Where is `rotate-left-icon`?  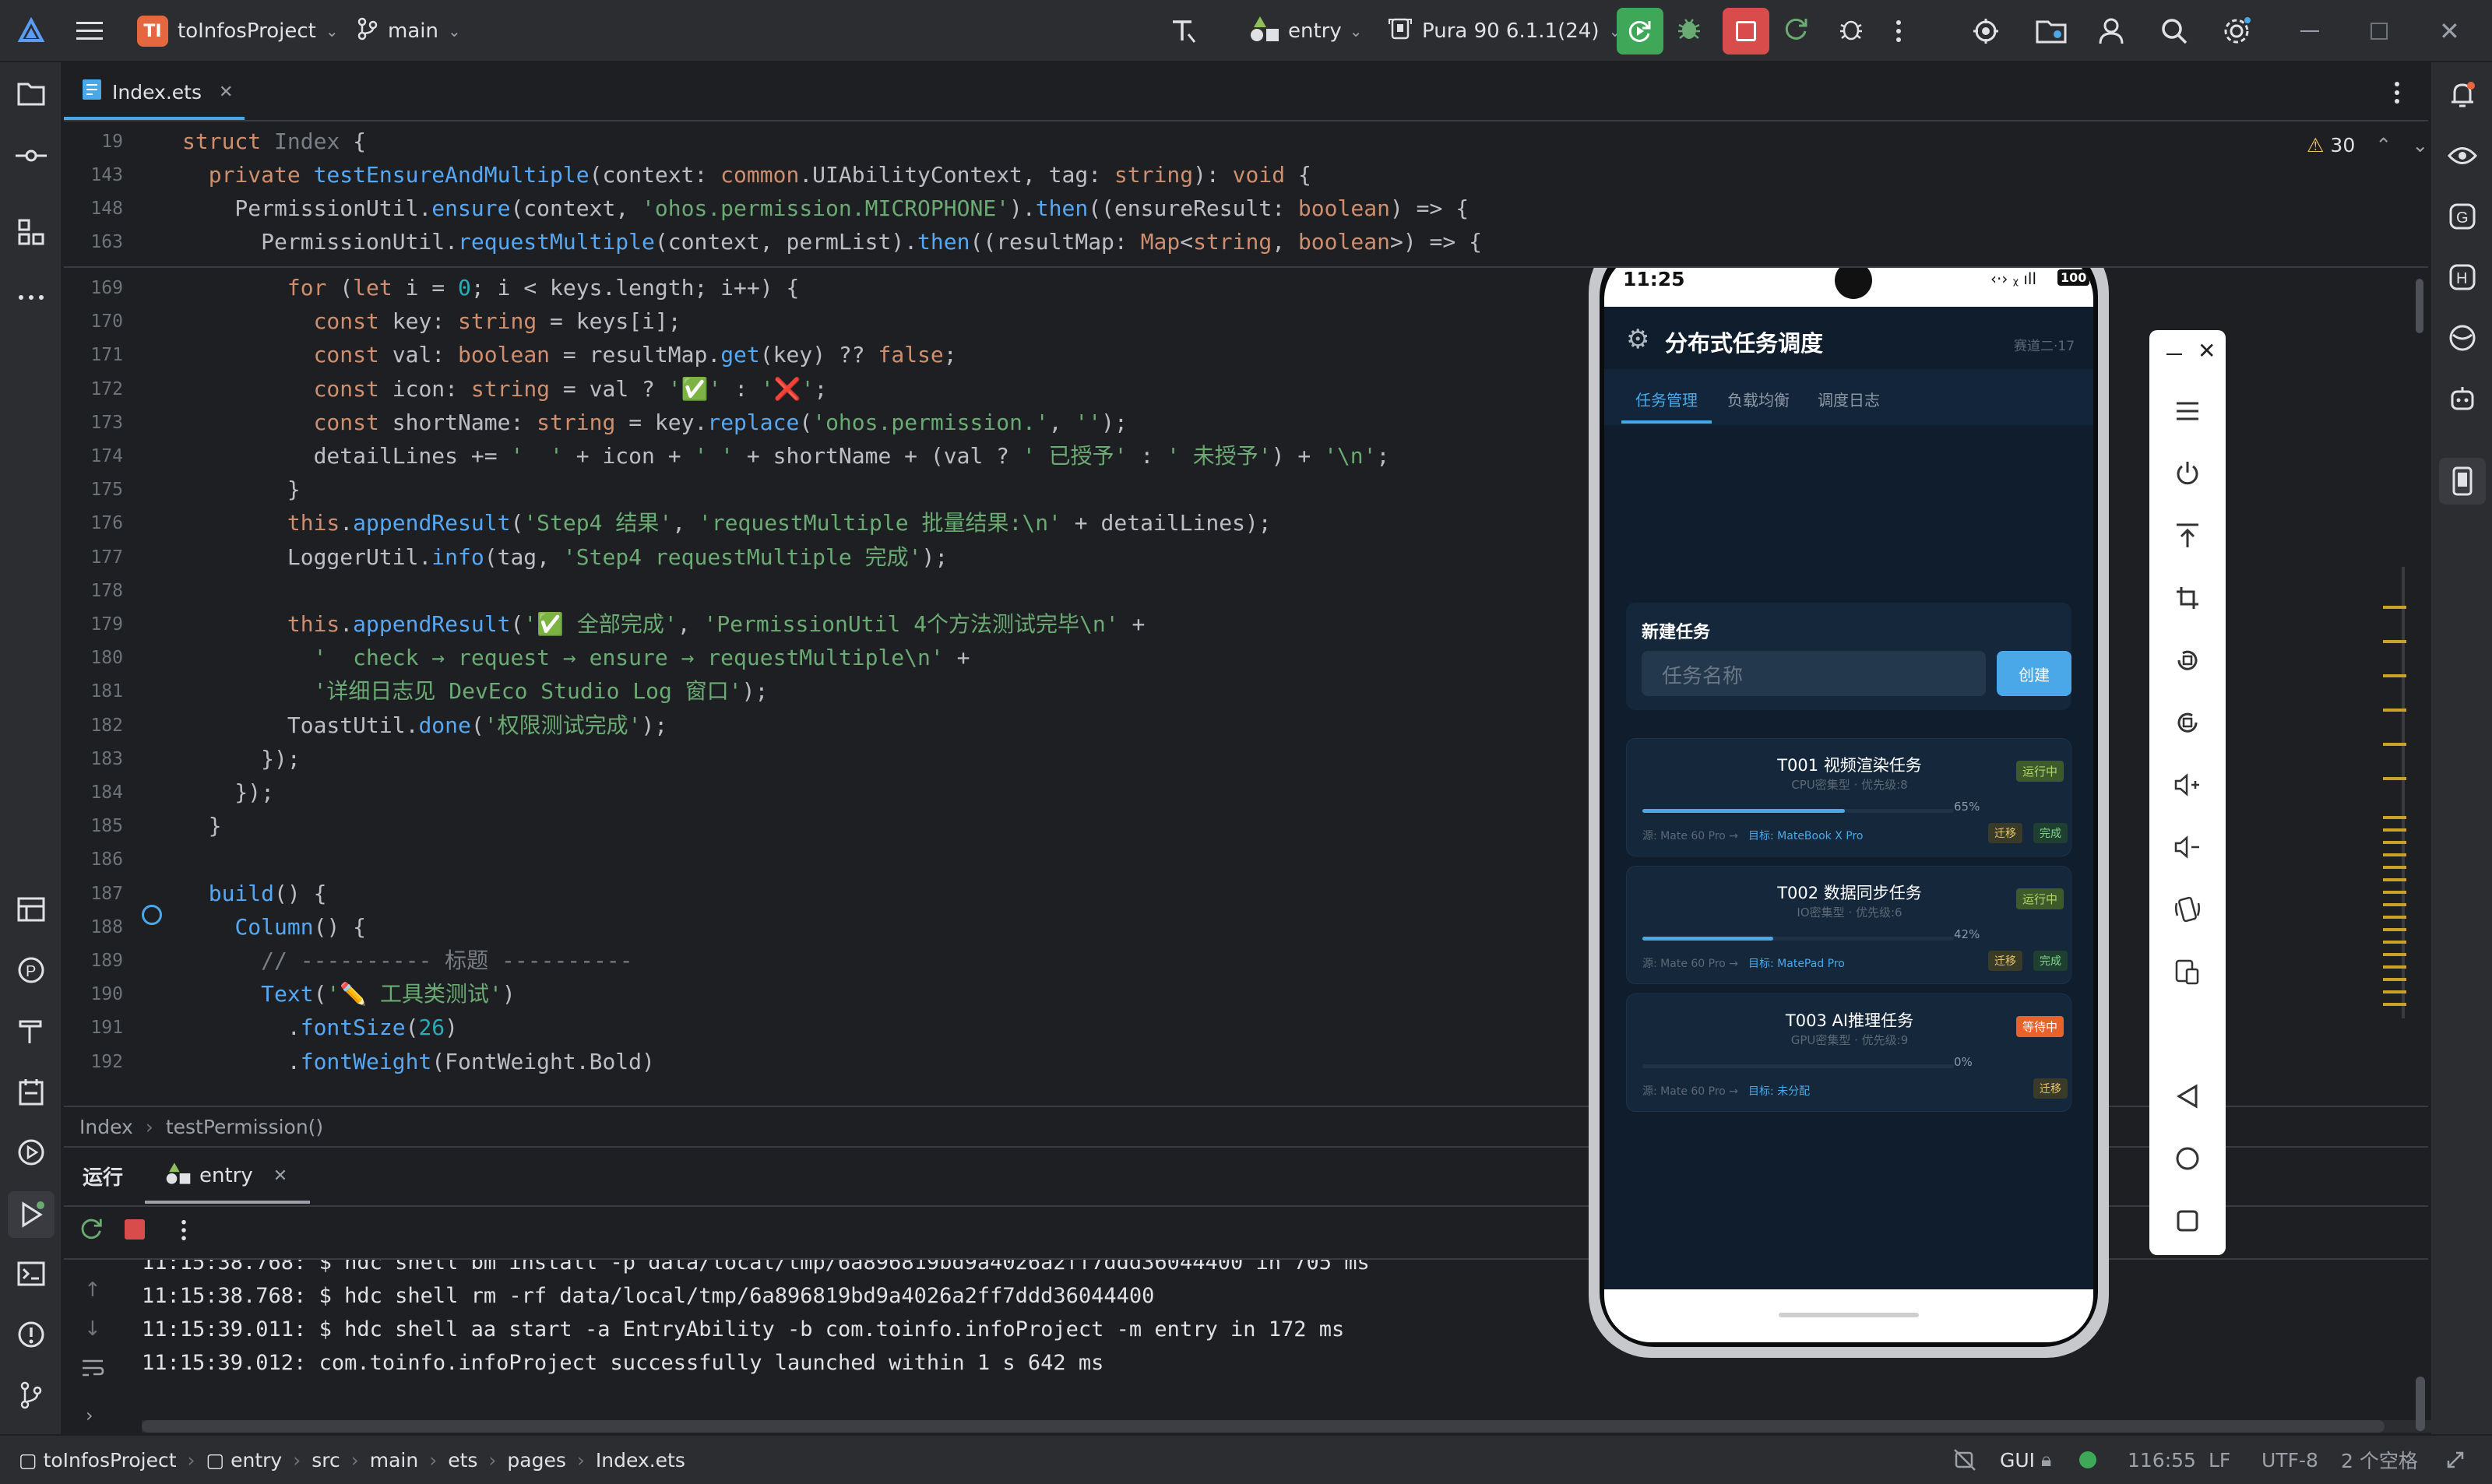
rotate-left-icon is located at coordinates (2187, 660).